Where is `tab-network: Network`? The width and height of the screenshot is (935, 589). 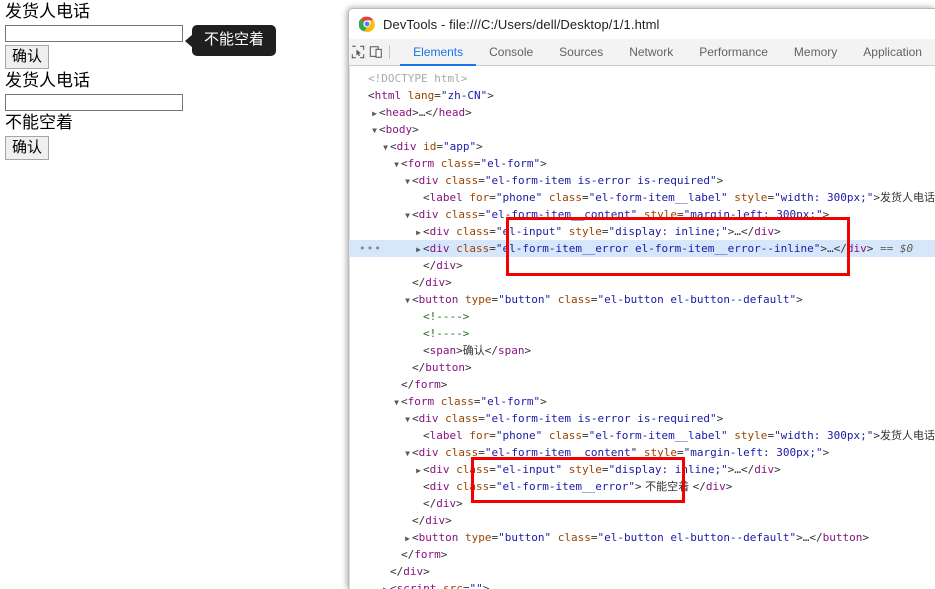
tab-network: Network is located at coordinates (651, 52).